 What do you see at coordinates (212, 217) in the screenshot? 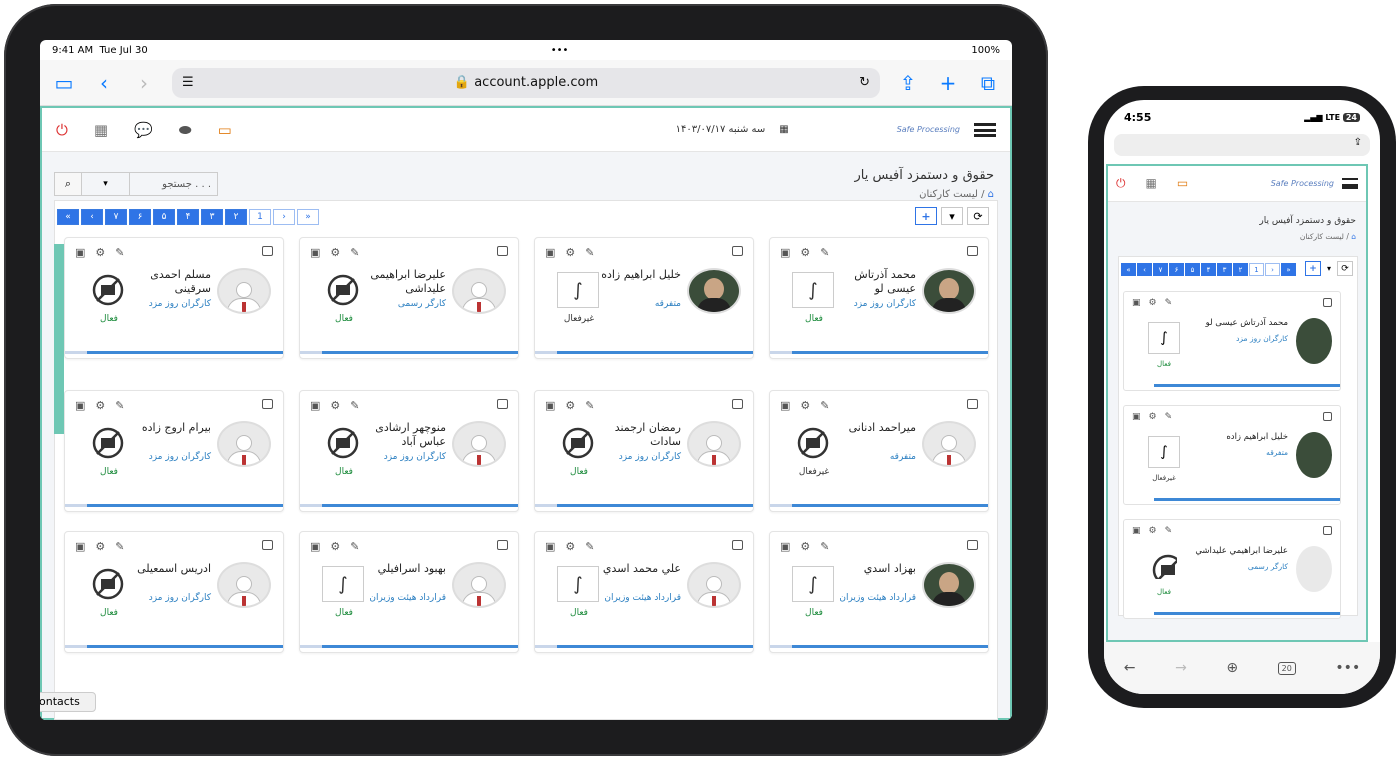
I see `page-button: ۳` at bounding box center [212, 217].